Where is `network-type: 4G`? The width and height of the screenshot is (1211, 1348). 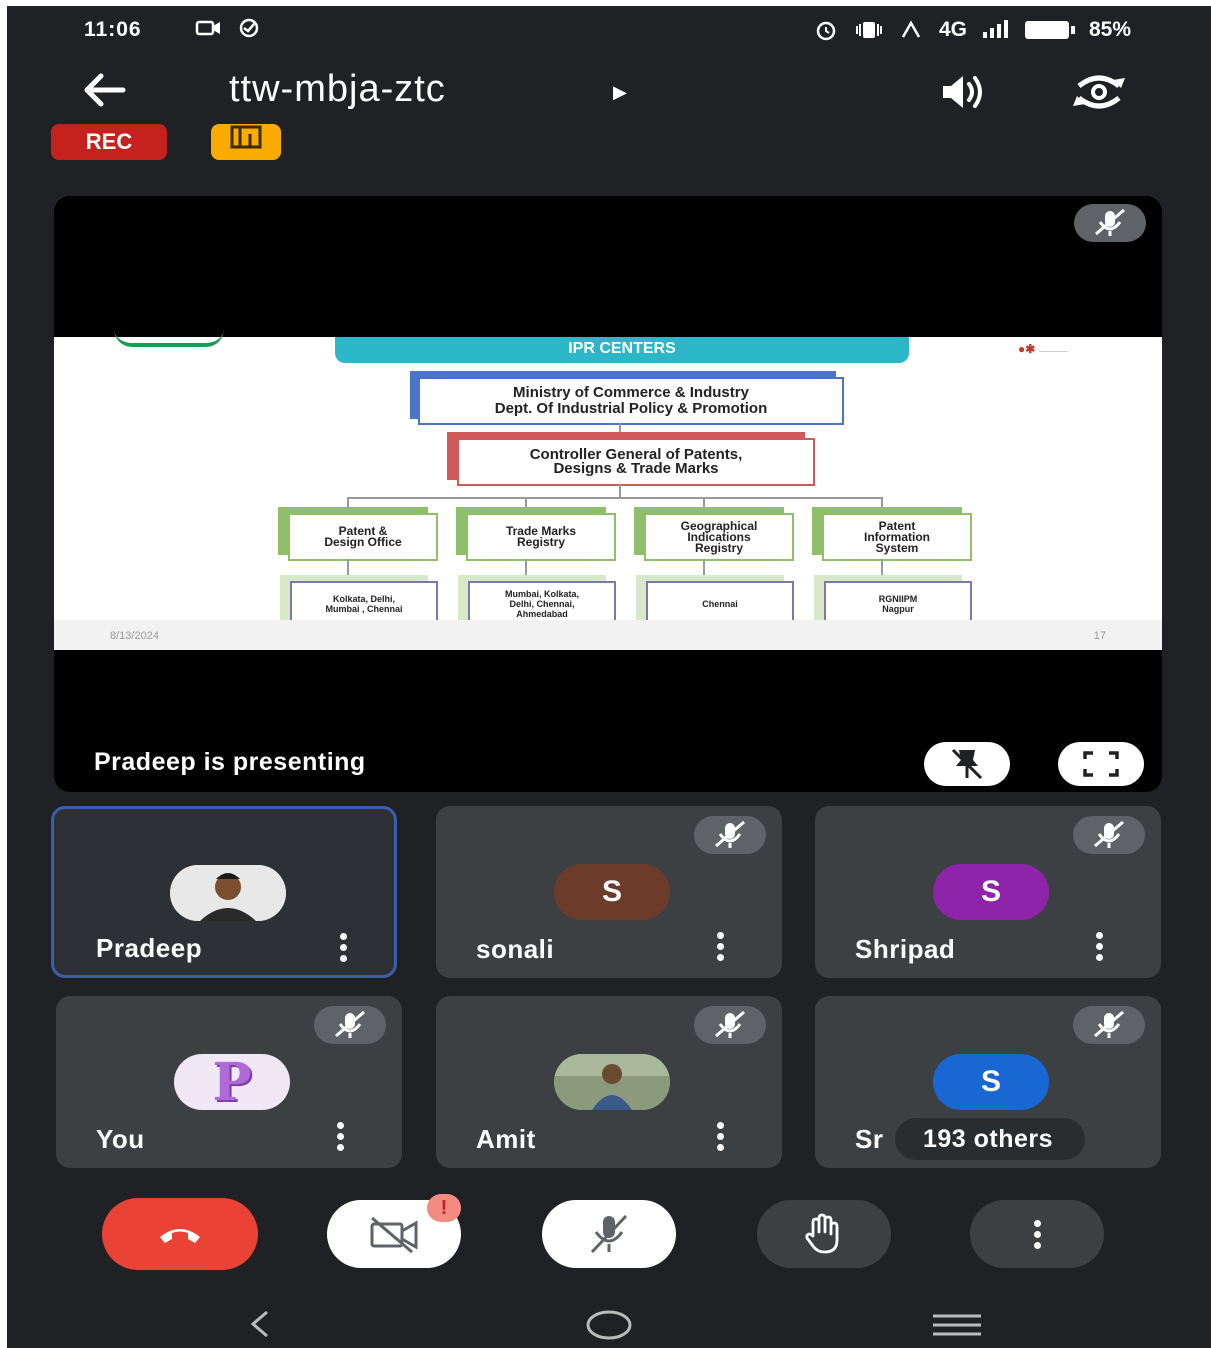 network-type: 4G is located at coordinates (952, 29).